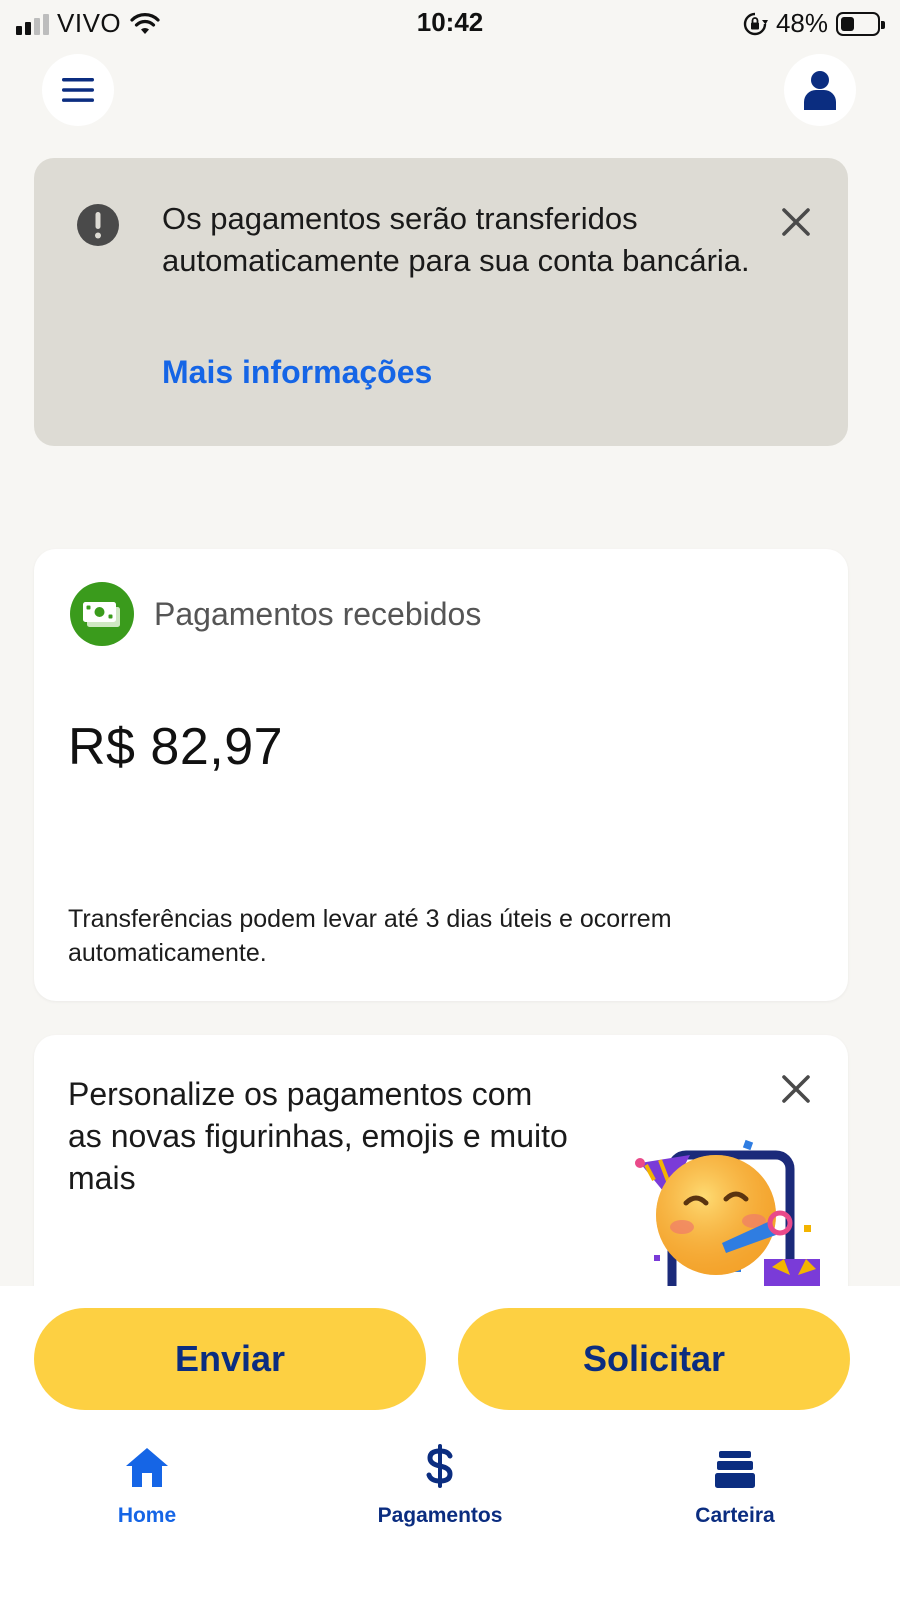  I want to click on status-right: 48%, so click(813, 23).